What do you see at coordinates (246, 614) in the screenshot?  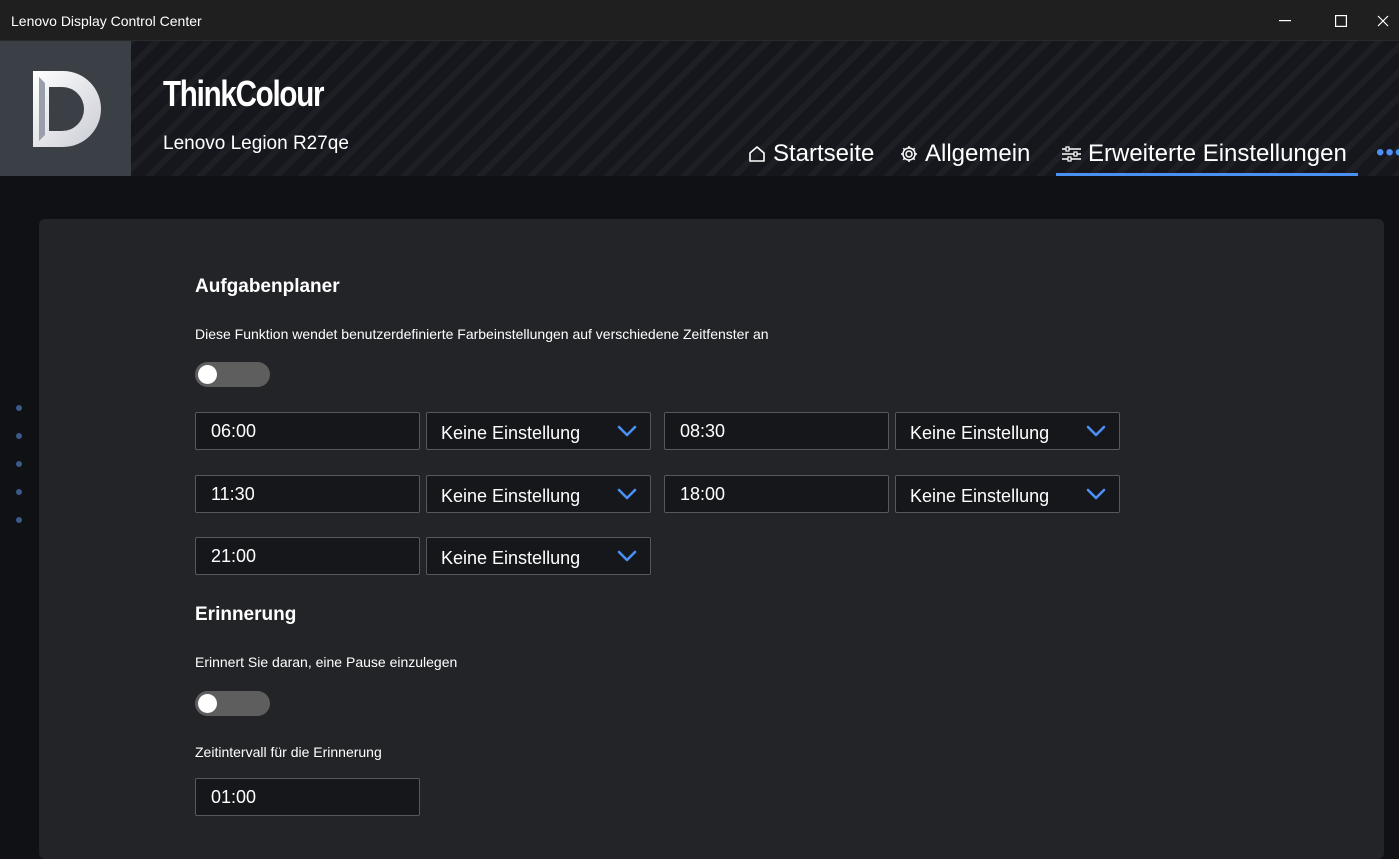 I see `reminder-title: Erinnerung` at bounding box center [246, 614].